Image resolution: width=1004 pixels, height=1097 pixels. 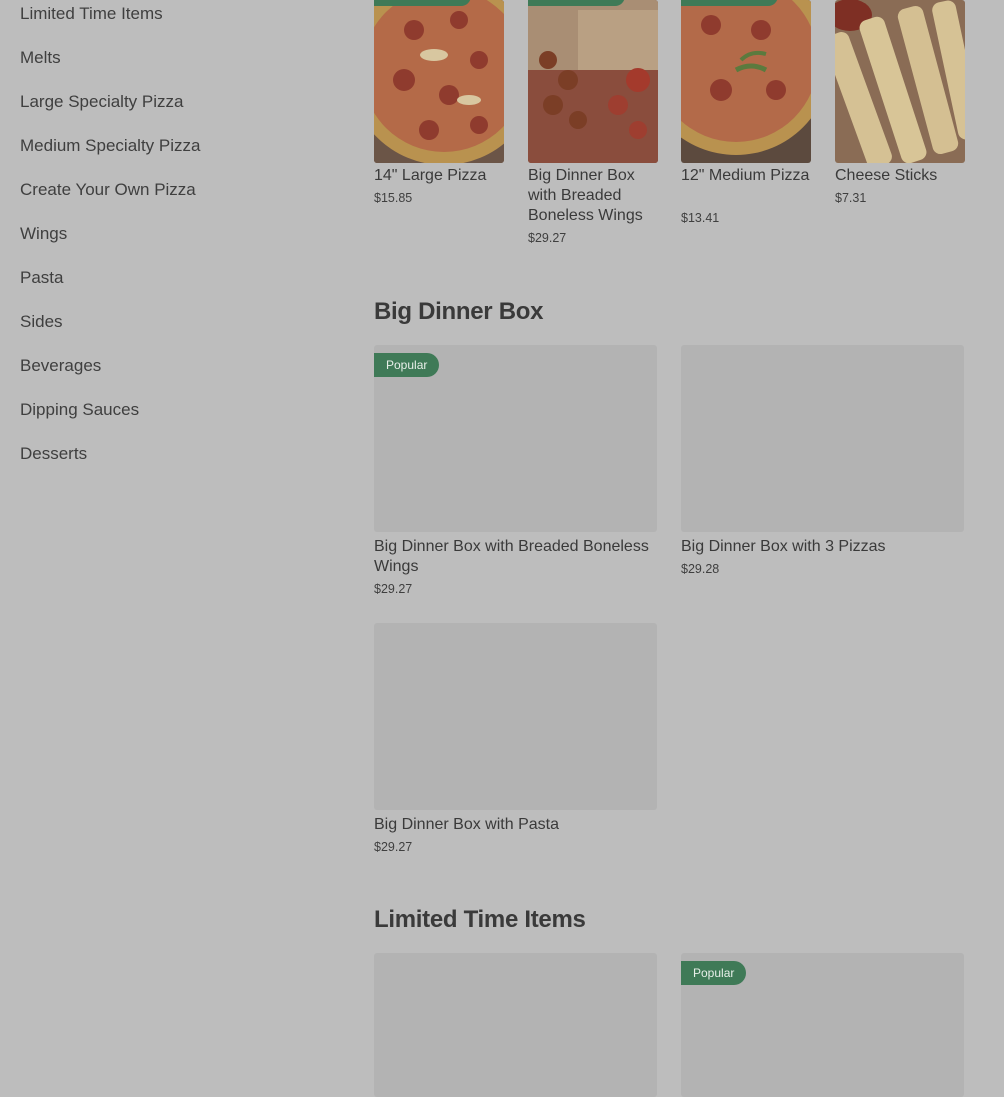 I want to click on menu-card-limited-2: Popular, so click(x=822, y=1025).